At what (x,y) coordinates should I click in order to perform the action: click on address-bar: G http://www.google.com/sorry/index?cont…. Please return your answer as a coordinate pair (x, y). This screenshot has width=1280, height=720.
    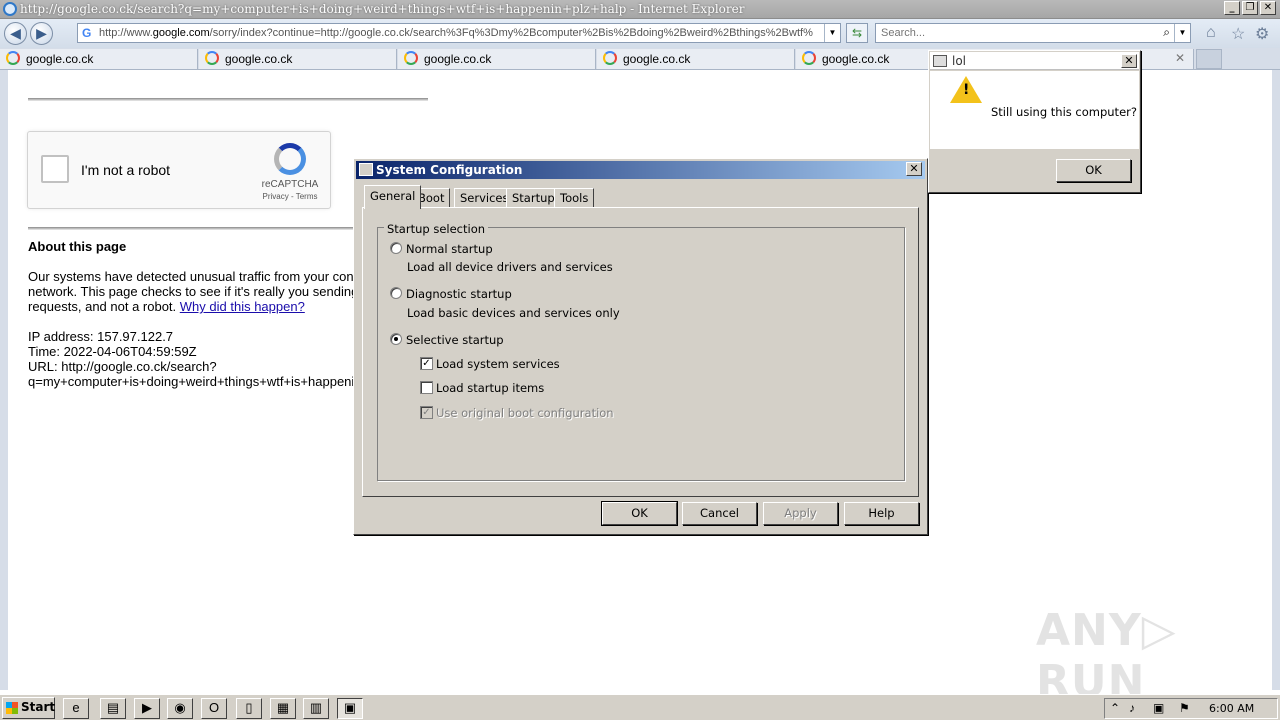
    Looking at the image, I should click on (459, 33).